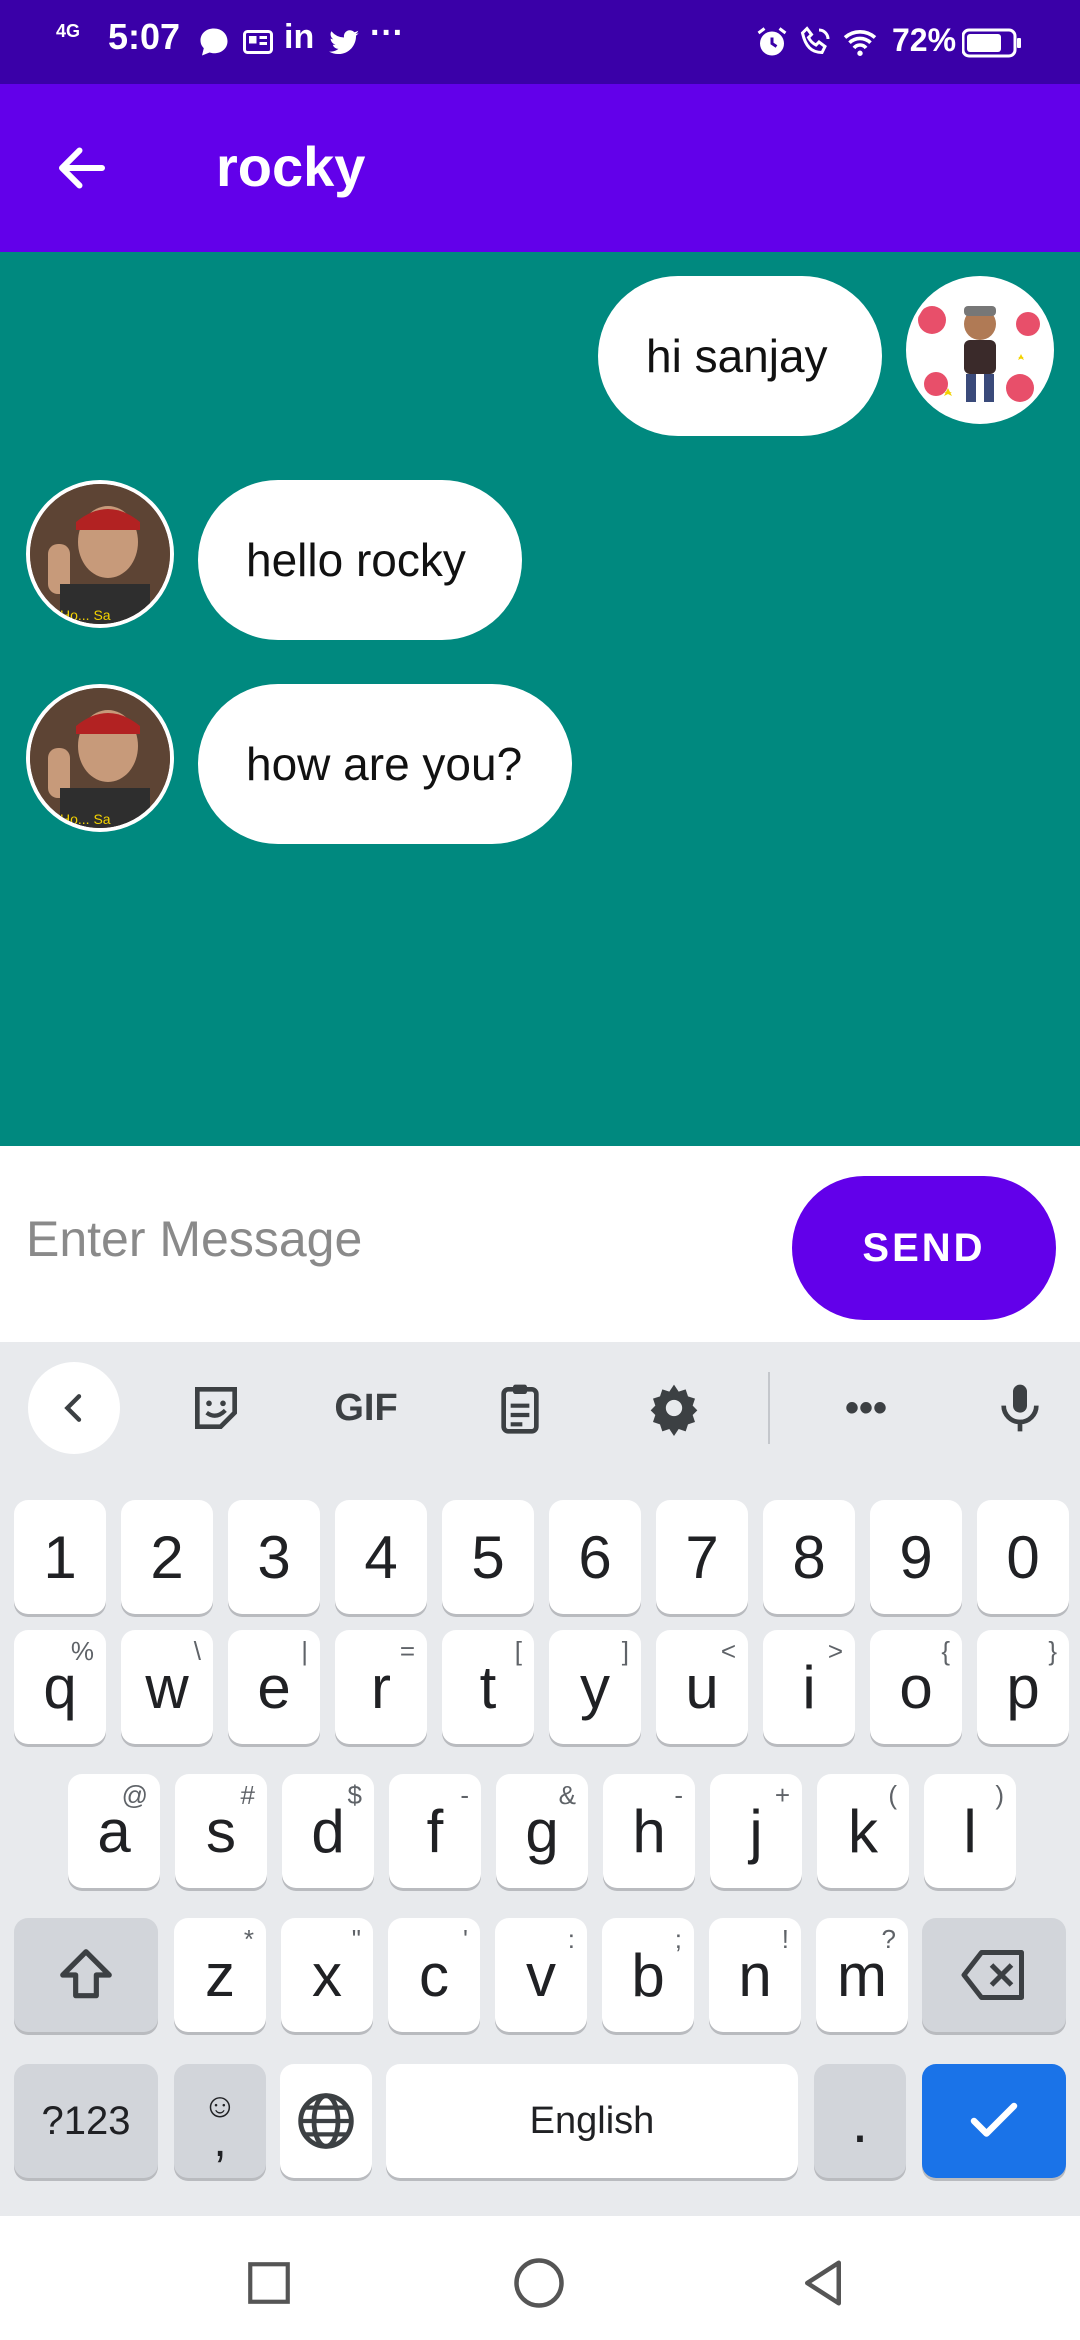  What do you see at coordinates (381, 1687) in the screenshot?
I see `key-r: r =` at bounding box center [381, 1687].